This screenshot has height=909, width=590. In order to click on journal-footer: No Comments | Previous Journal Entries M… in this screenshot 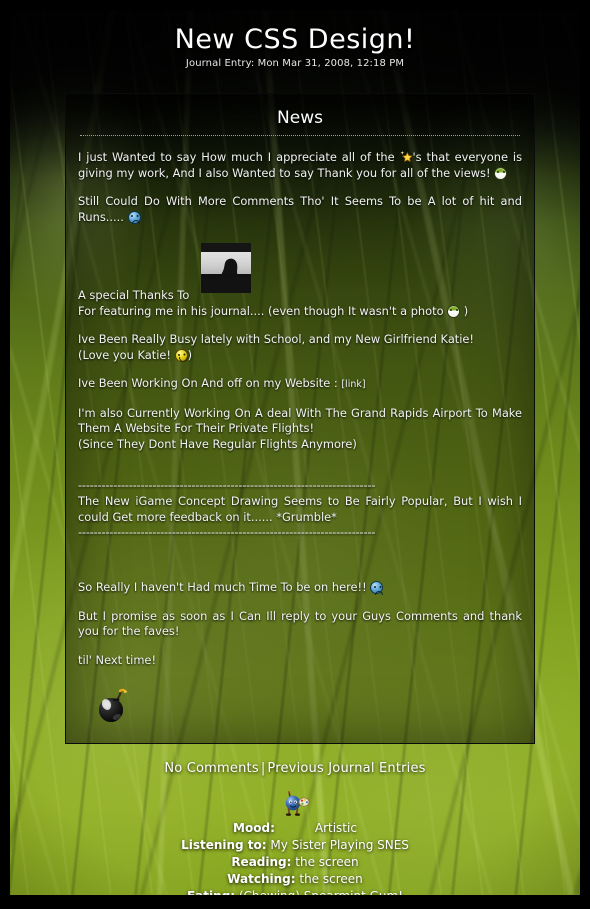, I will do `click(295, 828)`.